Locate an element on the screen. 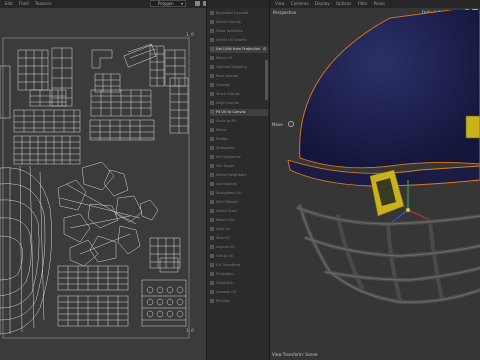 This screenshot has height=360, width=480. viewport-menu-filter: Filter is located at coordinates (363, 3).